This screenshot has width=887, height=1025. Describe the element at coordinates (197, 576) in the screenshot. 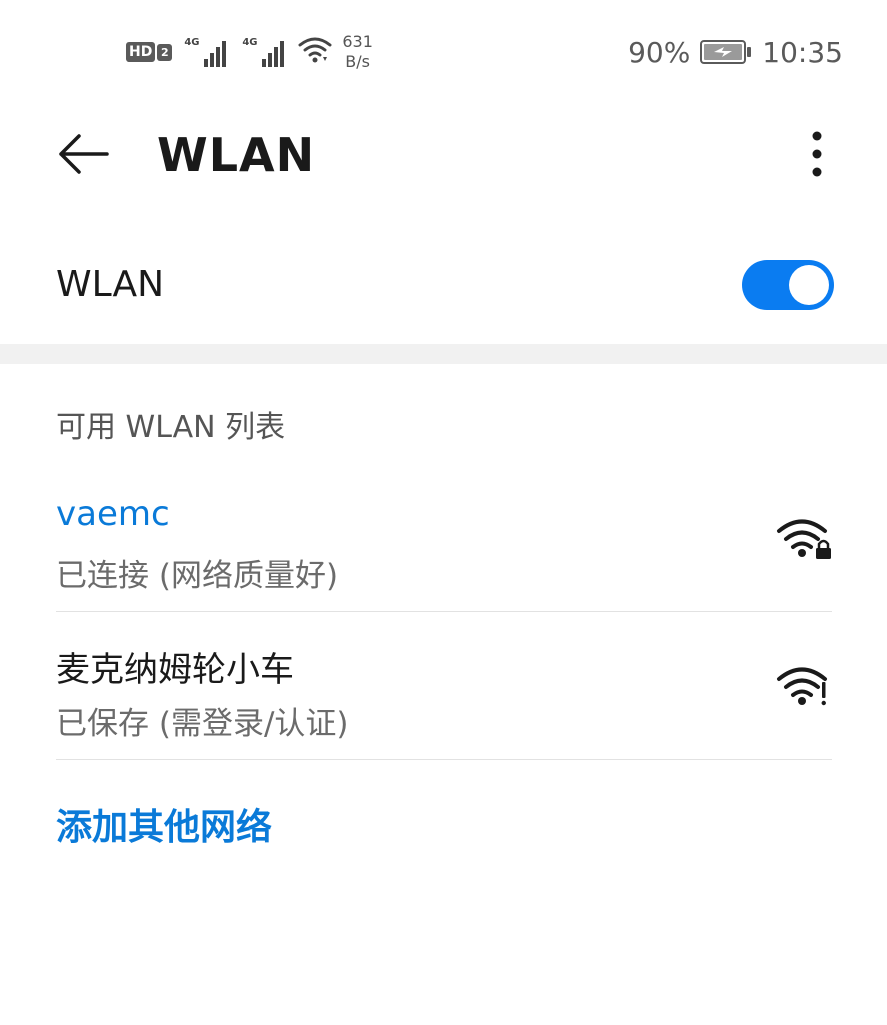

I see `network-status: 已连接 (网络质量好)` at that location.